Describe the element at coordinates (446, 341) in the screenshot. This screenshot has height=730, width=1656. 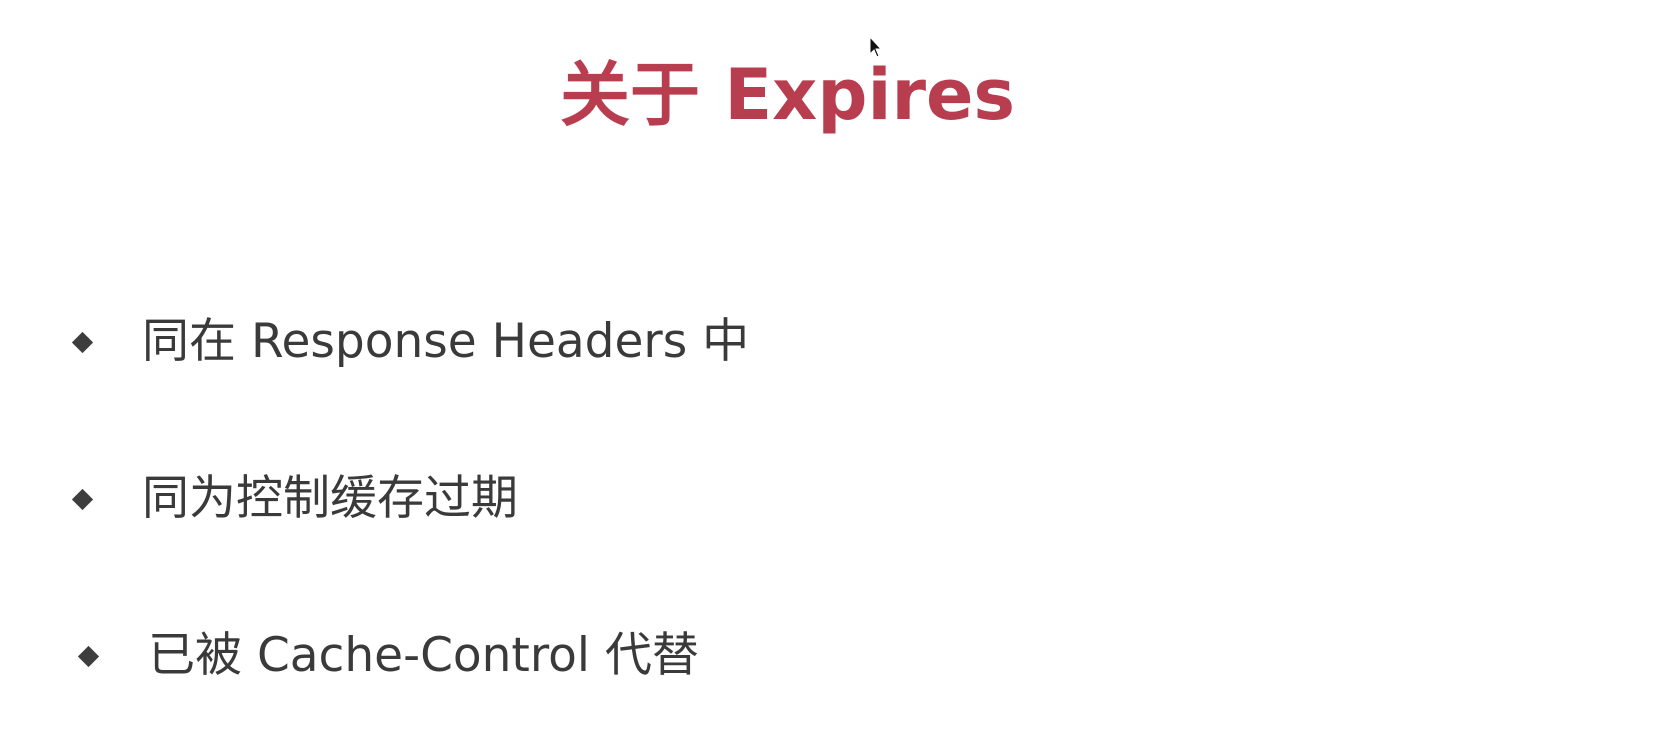
I see `bullet-text: 同在 Response Headers 中` at that location.